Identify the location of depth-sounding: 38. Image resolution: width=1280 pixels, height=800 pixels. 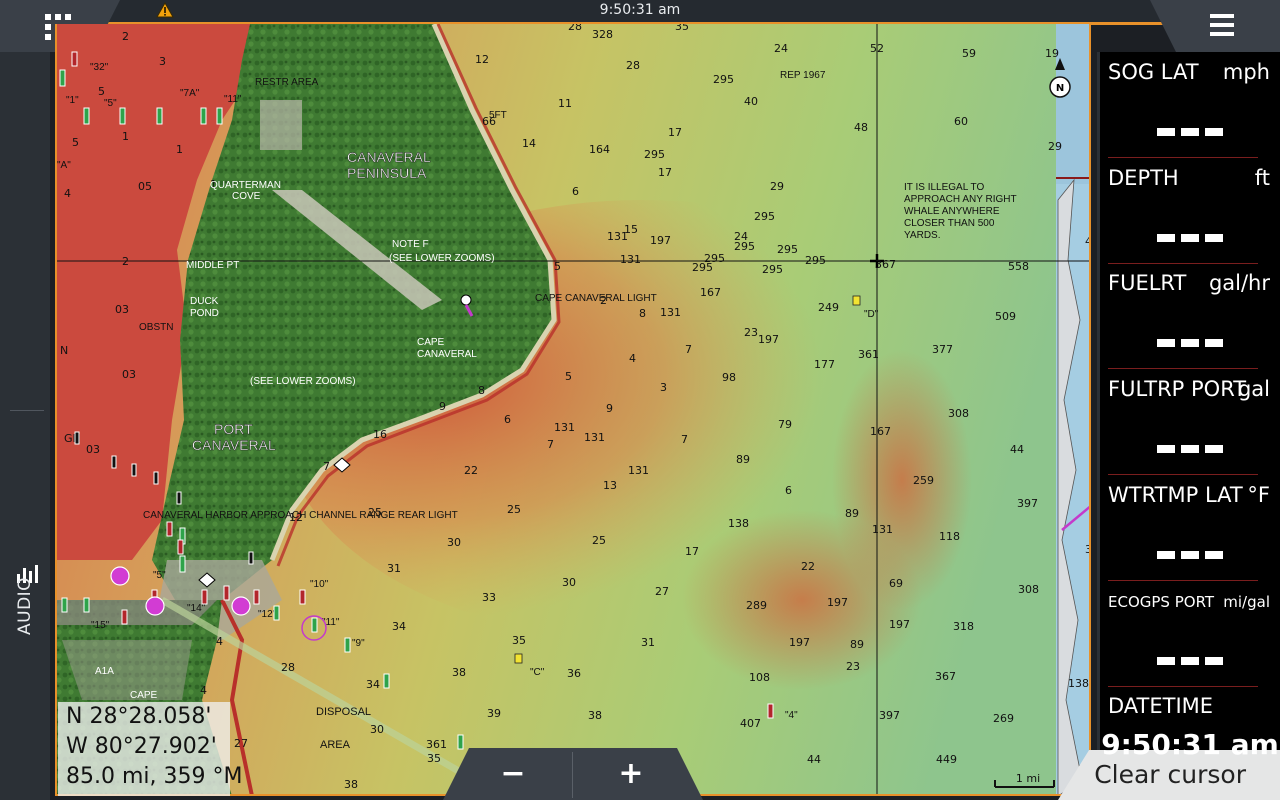
(459, 672).